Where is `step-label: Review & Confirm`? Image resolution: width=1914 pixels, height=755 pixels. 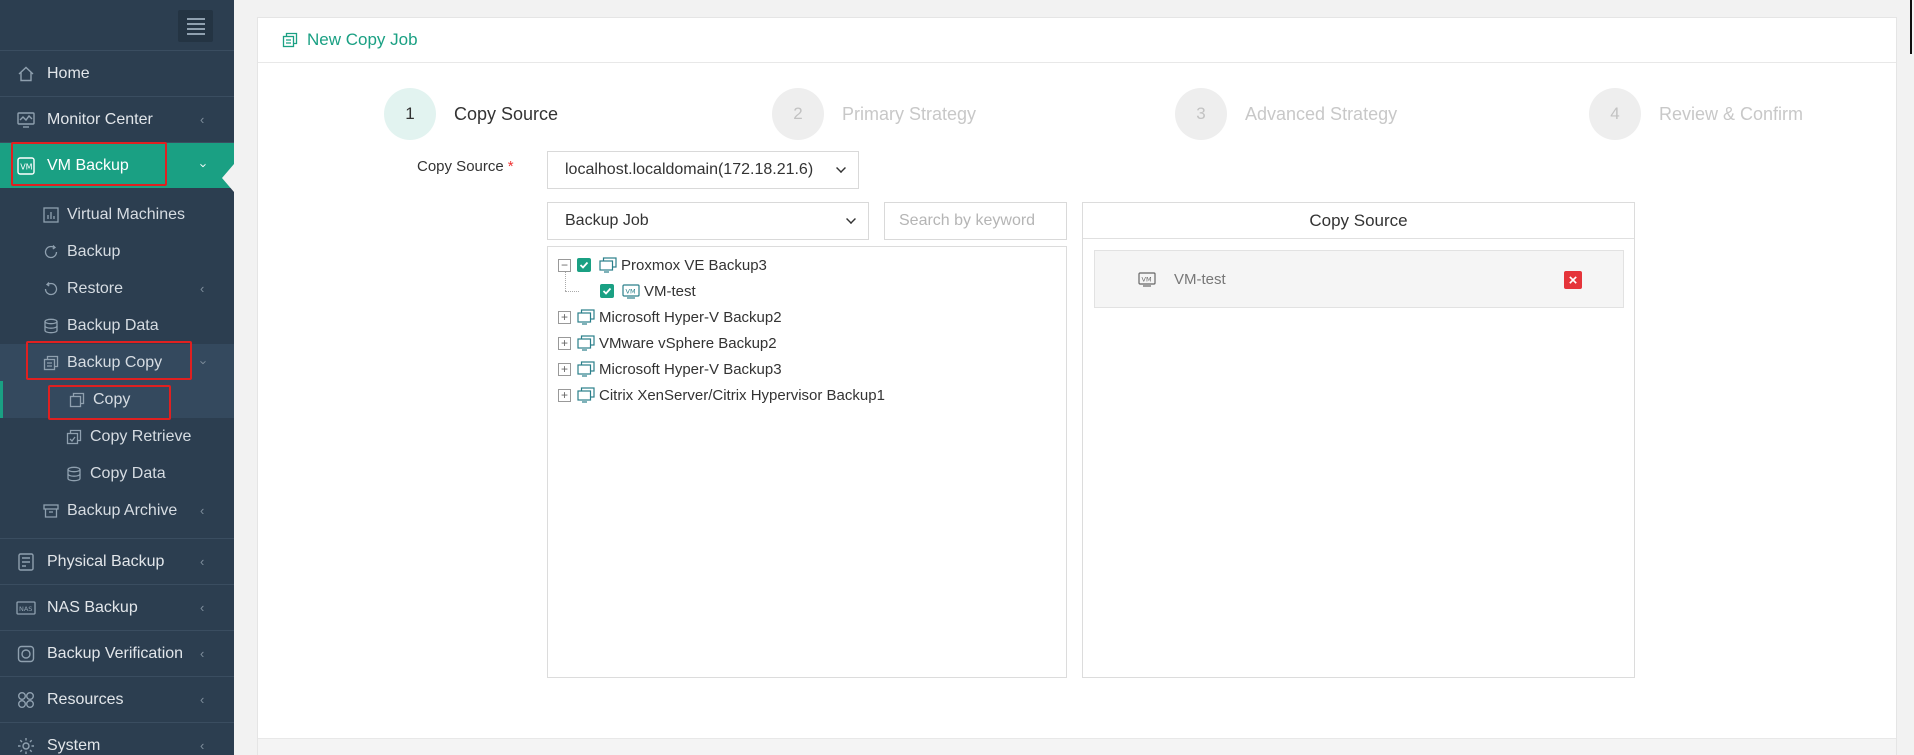 step-label: Review & Confirm is located at coordinates (1731, 113).